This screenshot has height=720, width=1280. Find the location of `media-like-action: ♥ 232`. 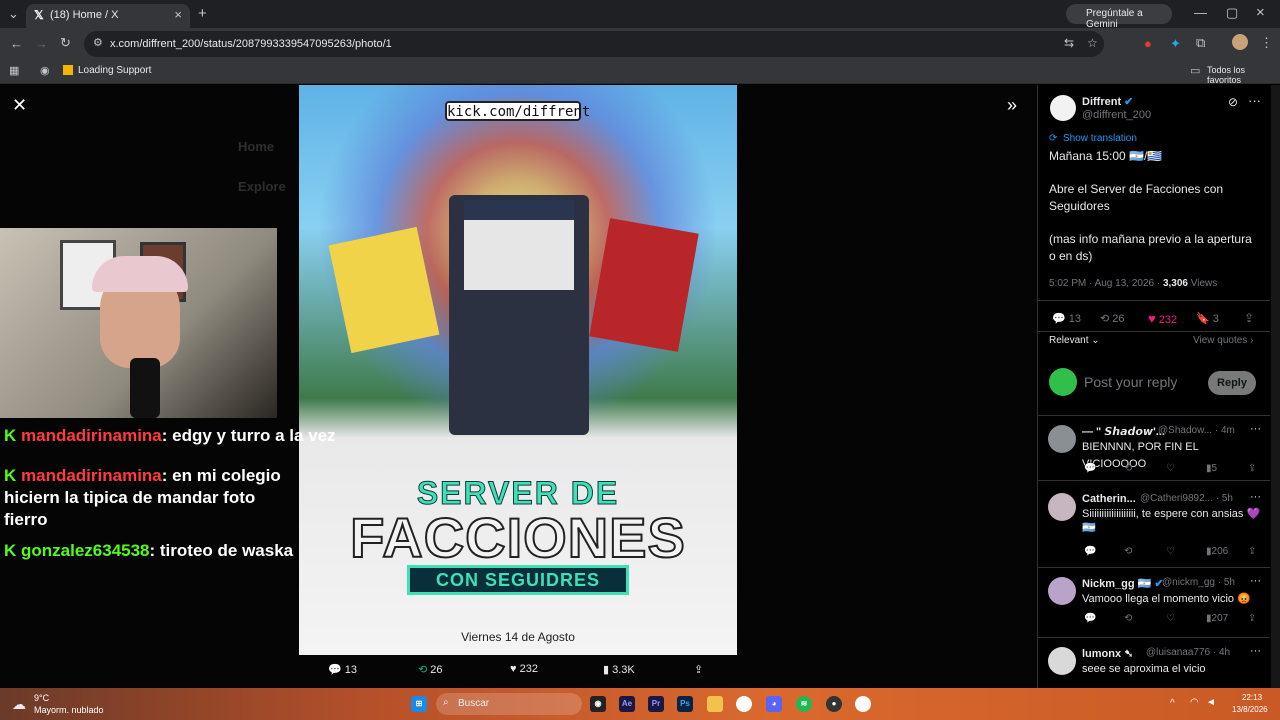

media-like-action: ♥ 232 is located at coordinates (524, 669).